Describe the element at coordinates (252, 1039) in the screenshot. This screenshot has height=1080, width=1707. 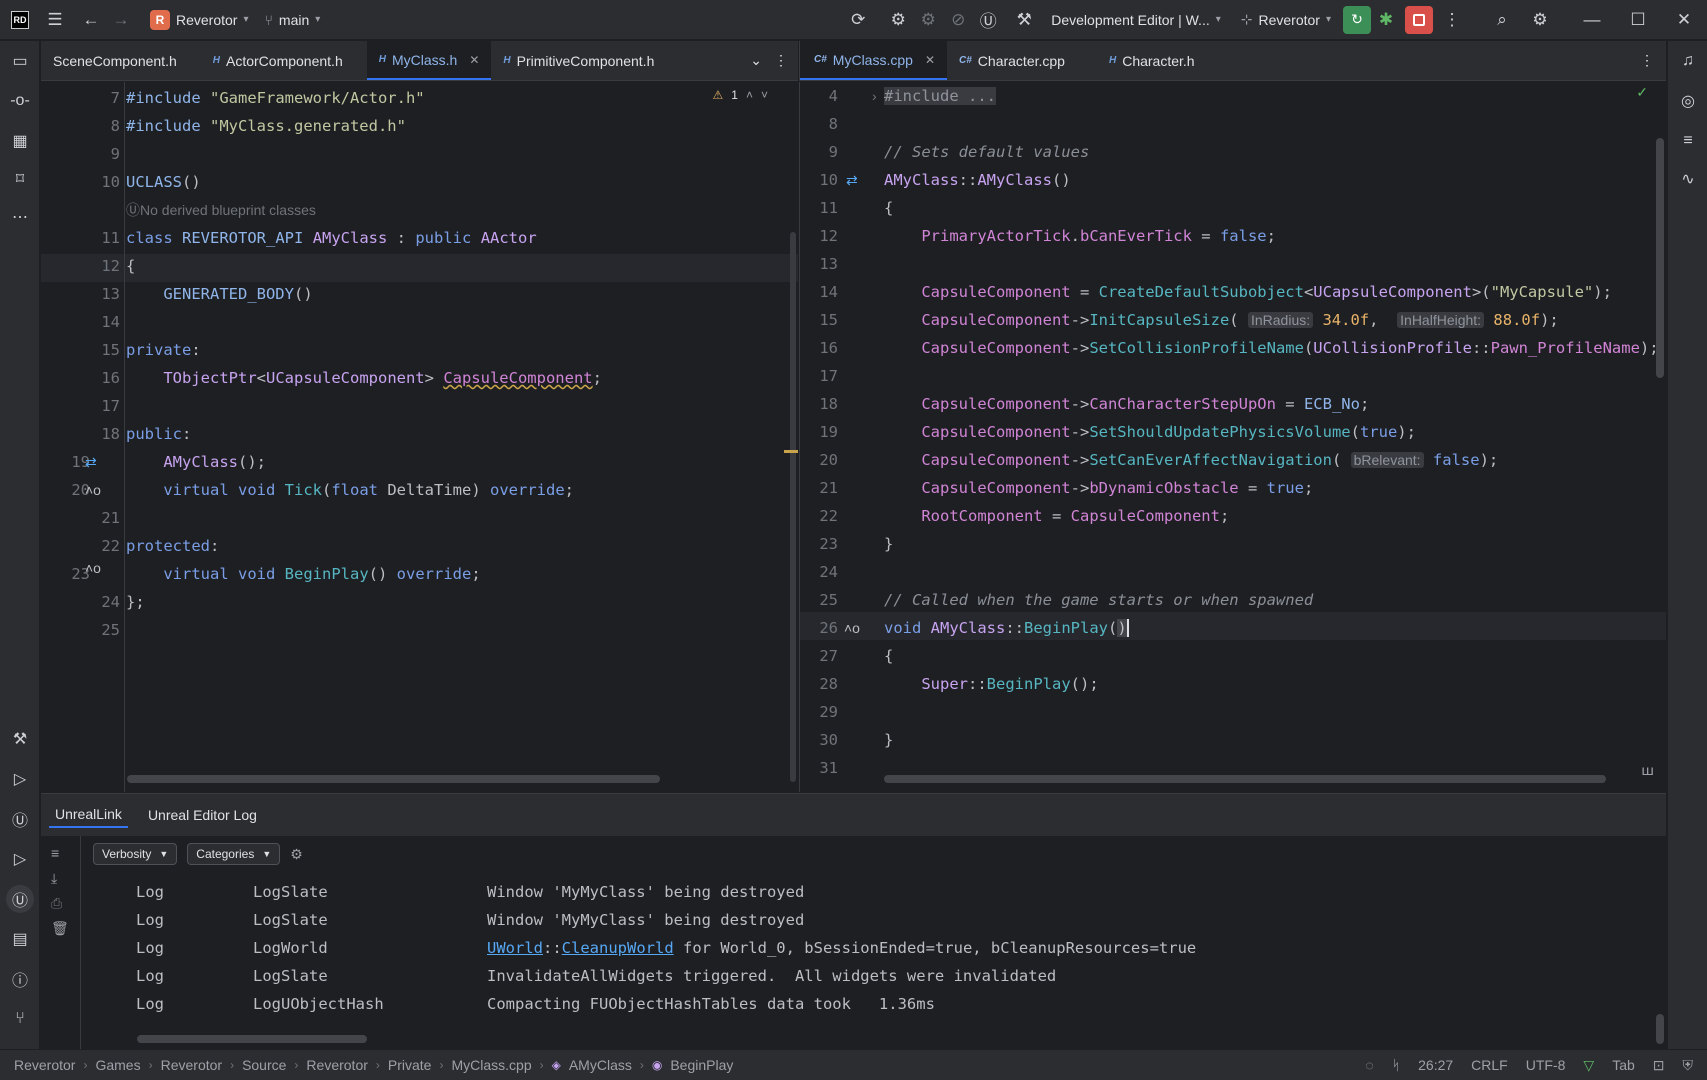
I see `log-horizontal-scrollbar` at that location.